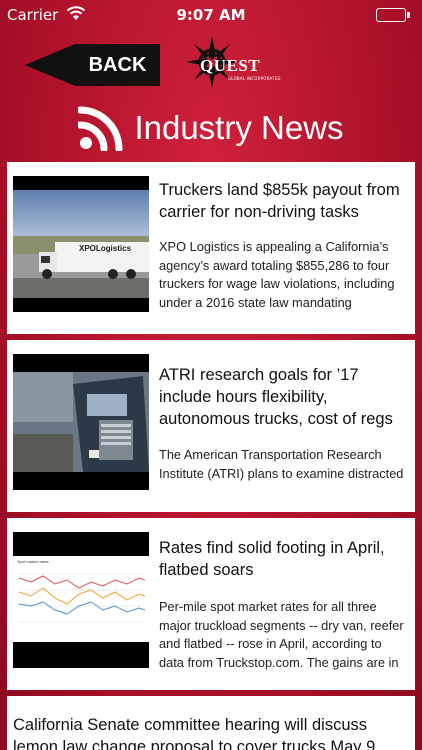 The width and height of the screenshot is (422, 750). I want to click on article-thumbnail: XPOLogistics, so click(81, 244).